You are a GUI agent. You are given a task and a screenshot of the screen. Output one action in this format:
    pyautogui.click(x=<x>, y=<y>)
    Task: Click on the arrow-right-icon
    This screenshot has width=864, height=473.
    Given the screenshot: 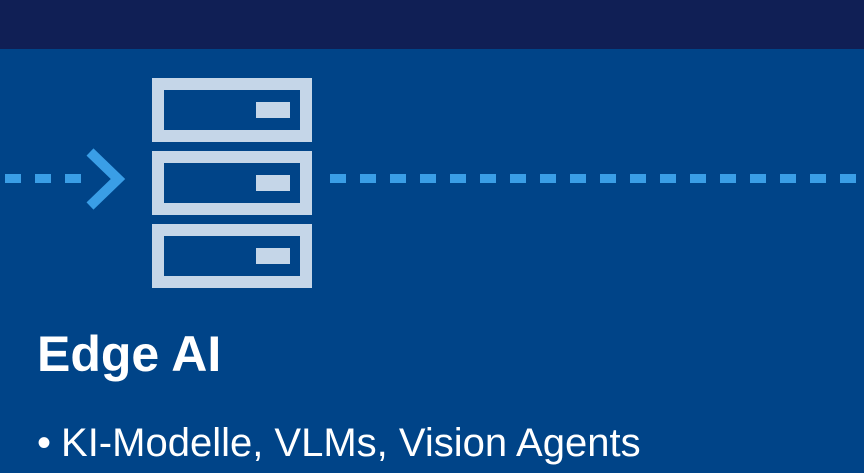 What is the action you would take?
    pyautogui.click(x=106, y=179)
    